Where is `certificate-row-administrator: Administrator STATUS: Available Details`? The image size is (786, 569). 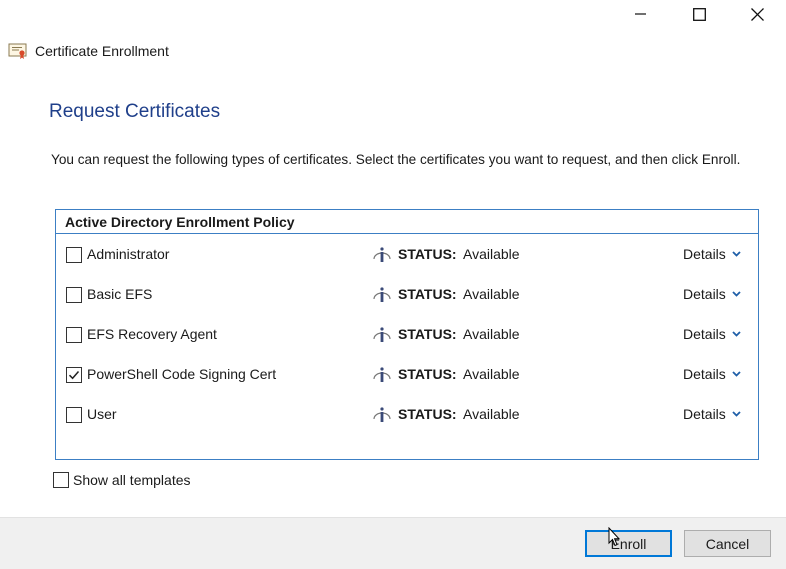
certificate-row-administrator: Administrator STATUS: Available Details is located at coordinates (407, 255).